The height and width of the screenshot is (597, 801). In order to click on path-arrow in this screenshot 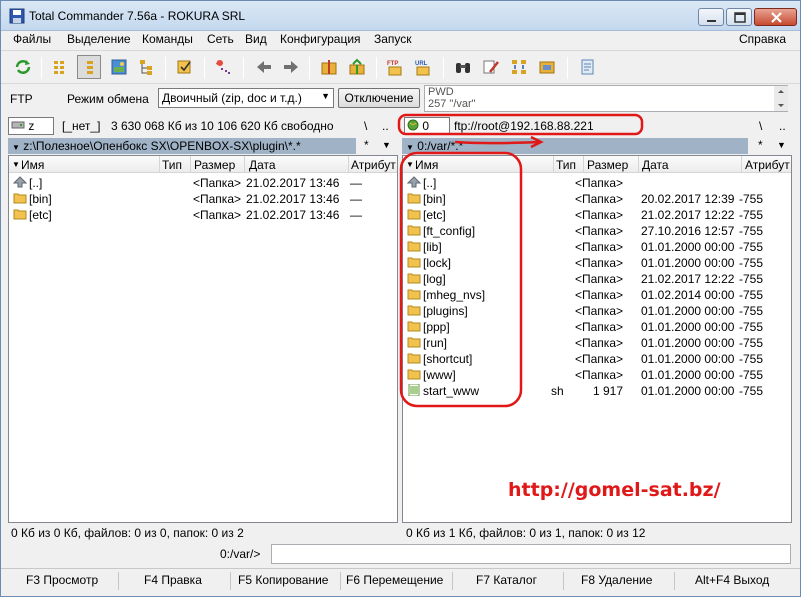, I will do `click(497, 142)`.